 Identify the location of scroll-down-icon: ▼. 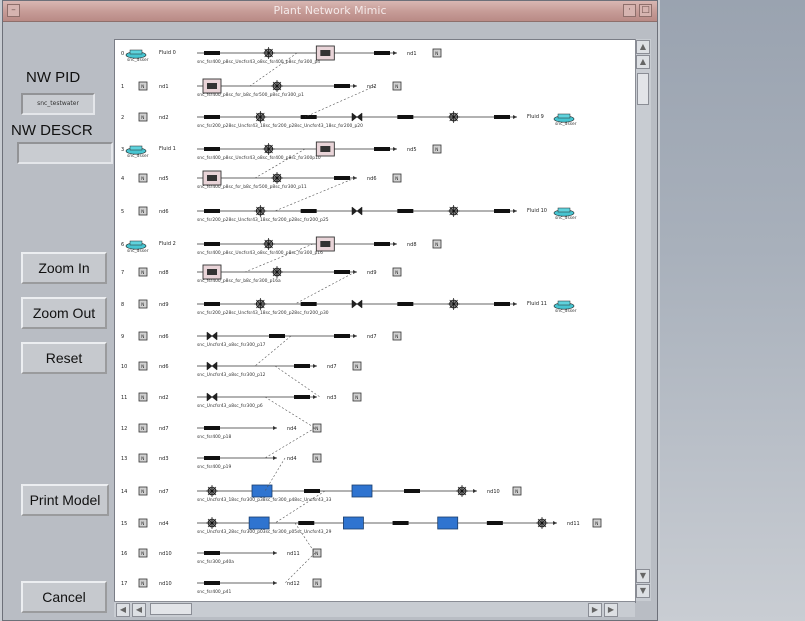
(643, 591).